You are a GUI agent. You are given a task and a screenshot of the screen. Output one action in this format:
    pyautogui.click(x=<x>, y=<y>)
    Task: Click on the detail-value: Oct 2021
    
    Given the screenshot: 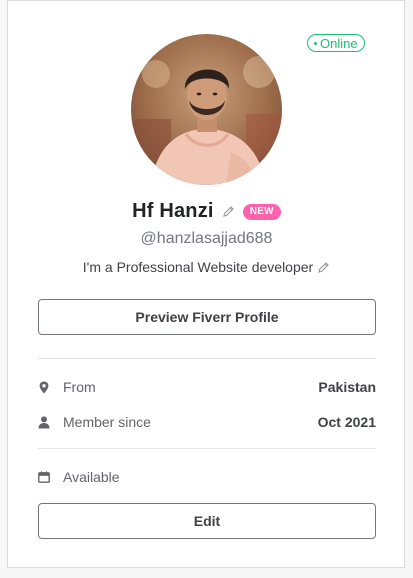 What is the action you would take?
    pyautogui.click(x=346, y=422)
    